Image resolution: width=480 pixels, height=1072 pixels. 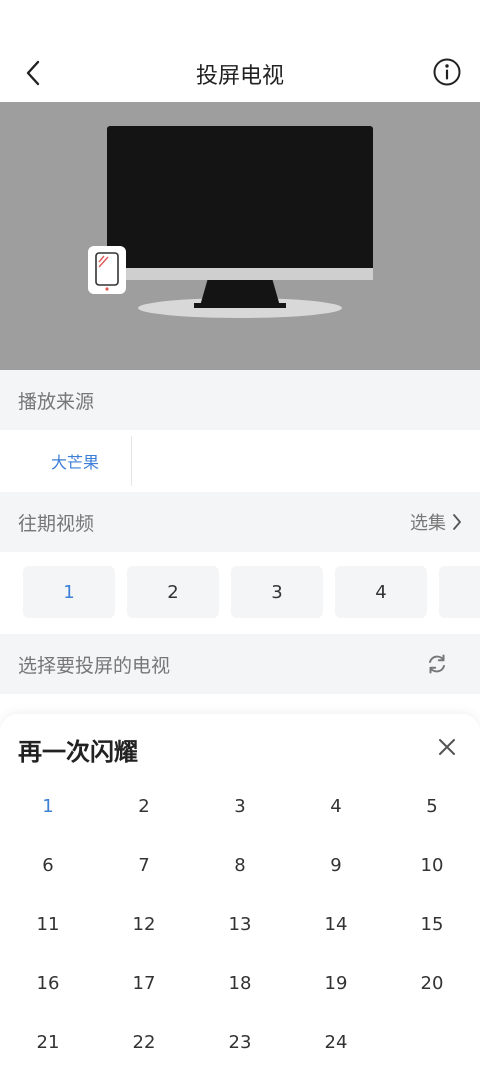 What do you see at coordinates (144, 924) in the screenshot?
I see `episode-number: 12` at bounding box center [144, 924].